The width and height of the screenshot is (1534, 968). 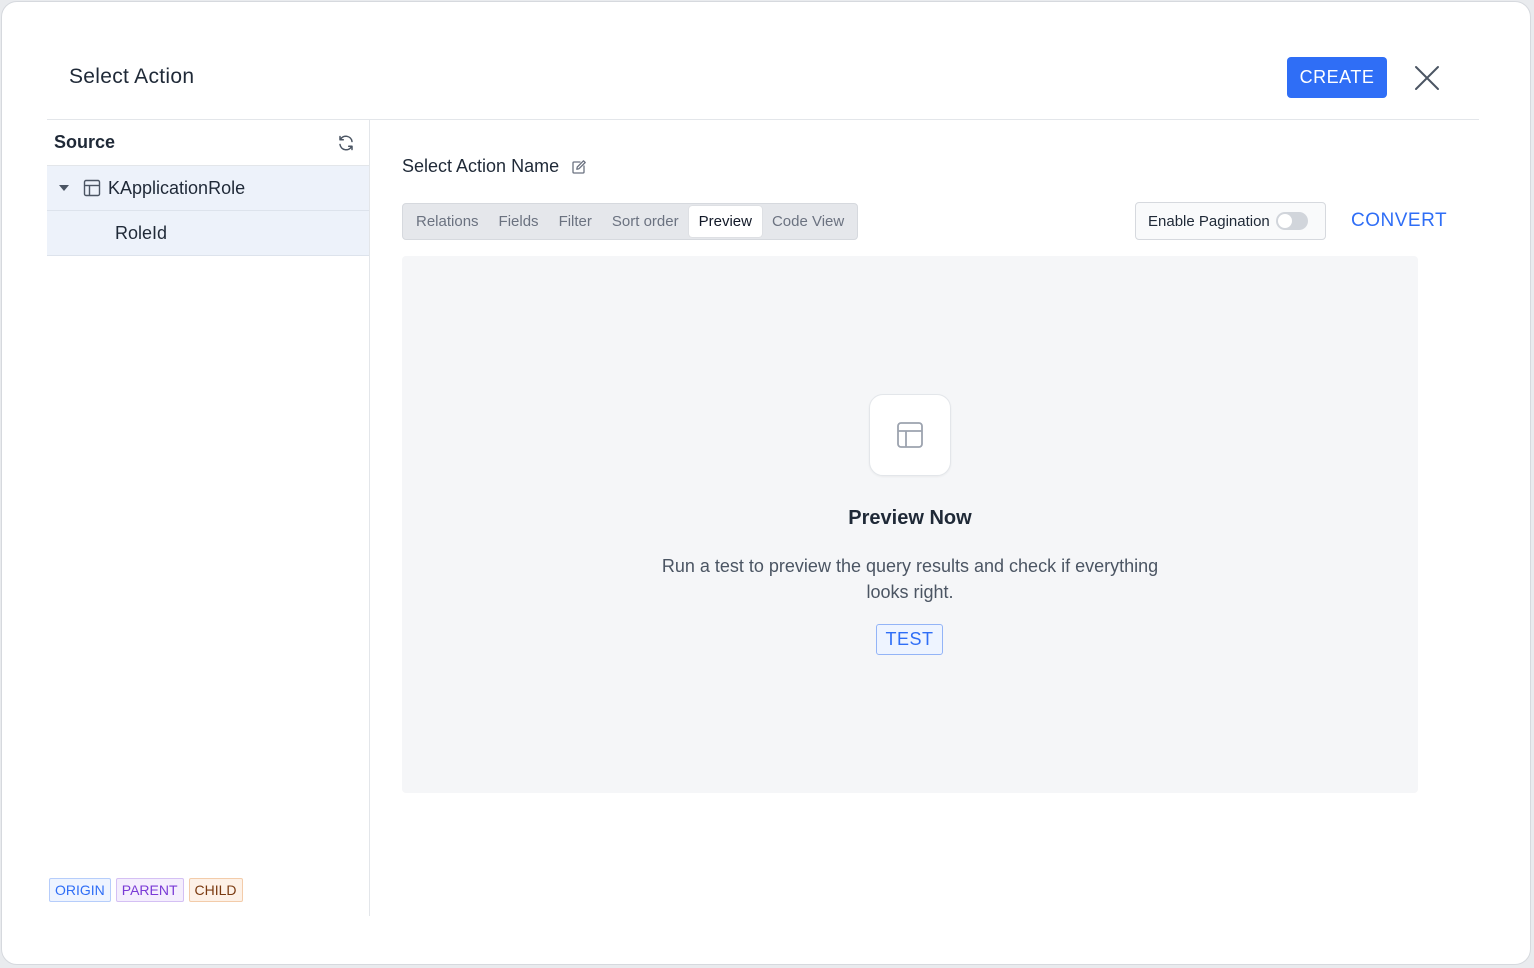 I want to click on close-icon, so click(x=1427, y=78).